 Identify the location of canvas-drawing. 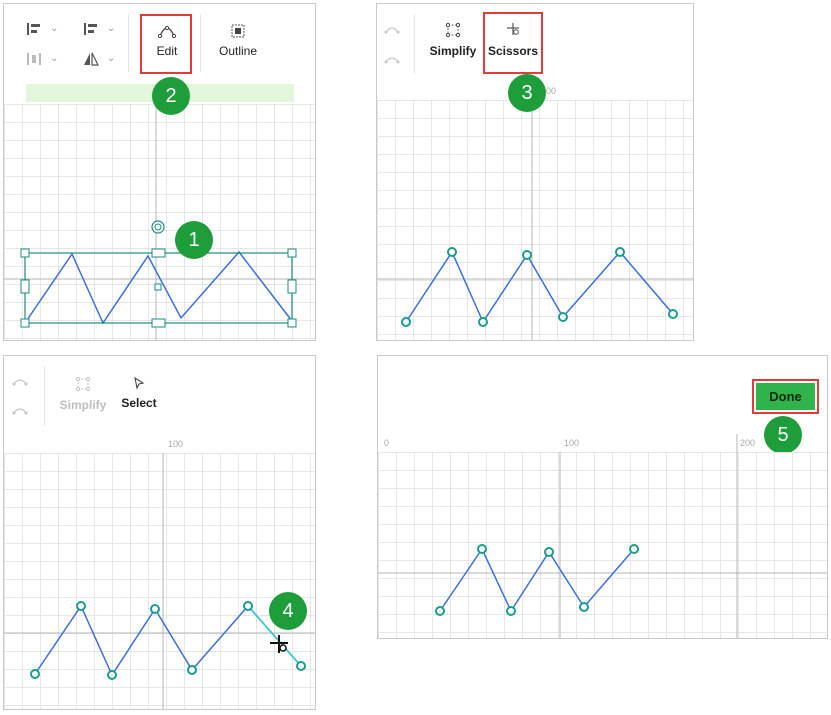
(159, 581).